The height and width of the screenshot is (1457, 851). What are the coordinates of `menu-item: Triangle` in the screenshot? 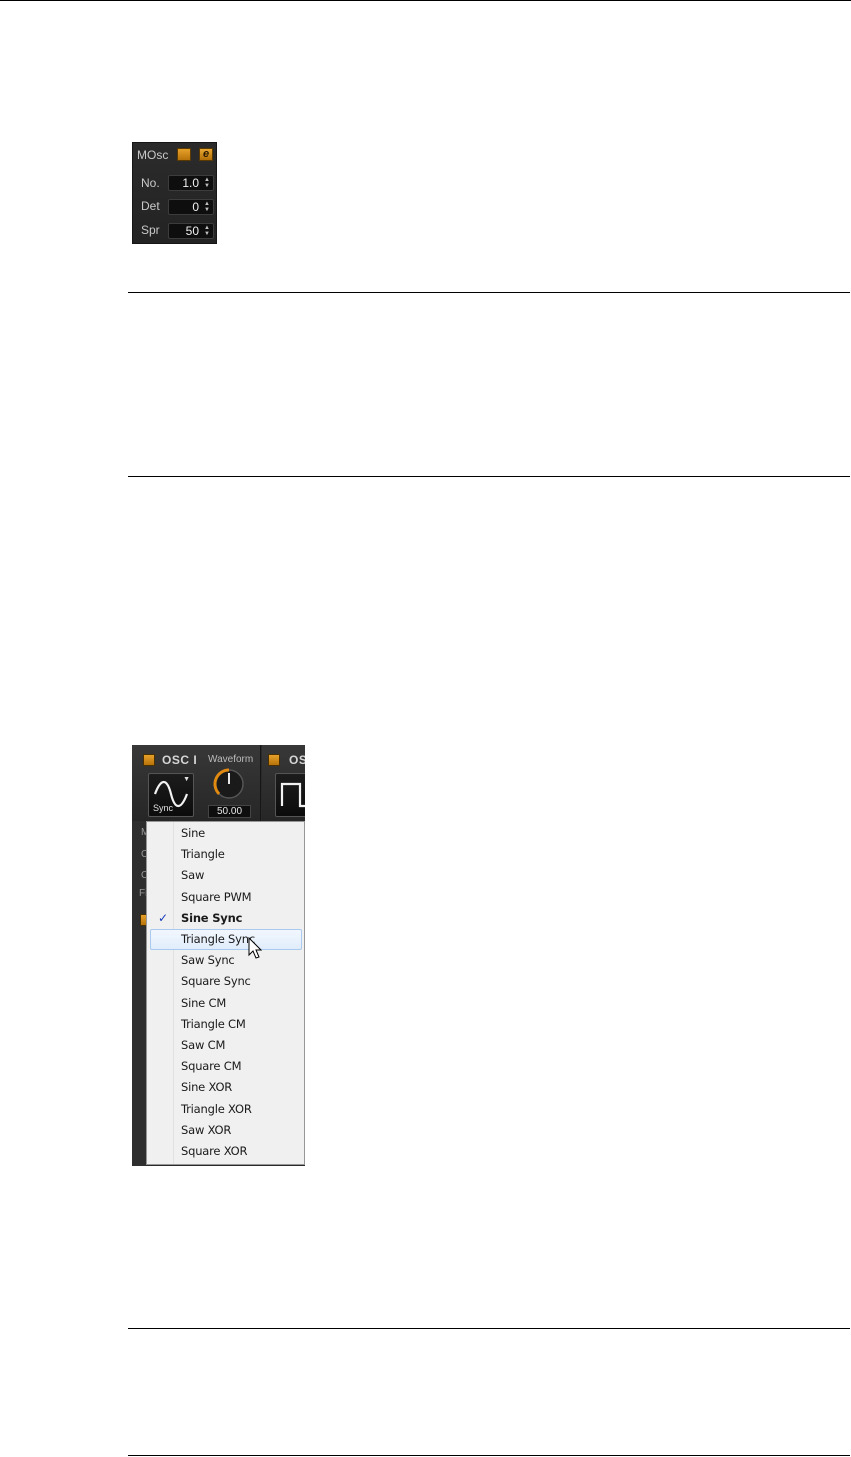 It's located at (226, 854).